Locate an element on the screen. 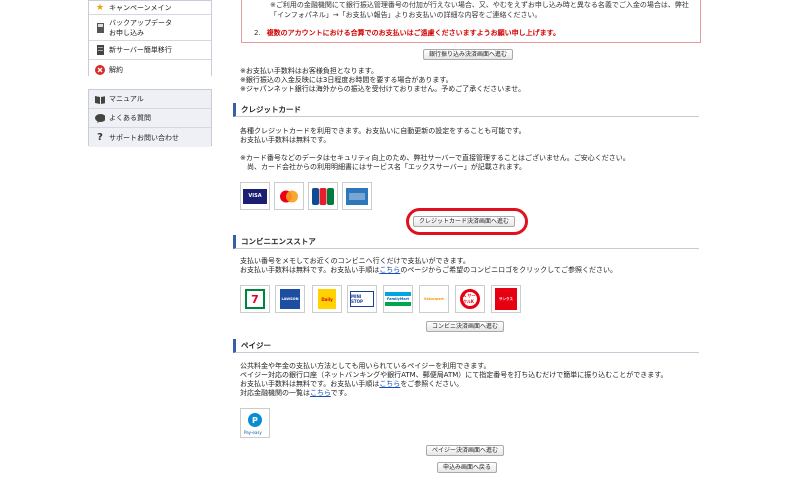 This screenshot has height=486, width=800. amex-icon is located at coordinates (357, 196).